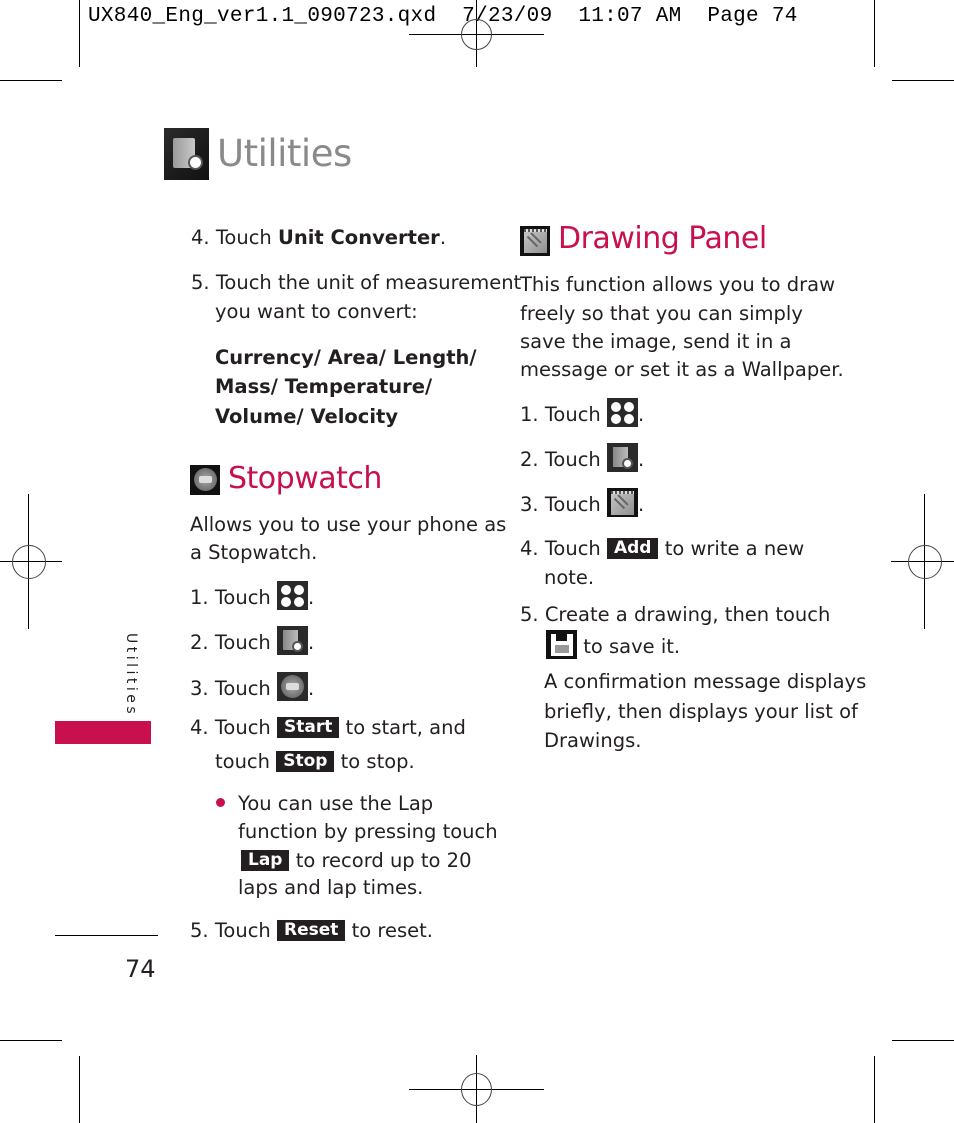  I want to click on stopwatch-step-5: 5. Touch Reset to reset., so click(311, 930).